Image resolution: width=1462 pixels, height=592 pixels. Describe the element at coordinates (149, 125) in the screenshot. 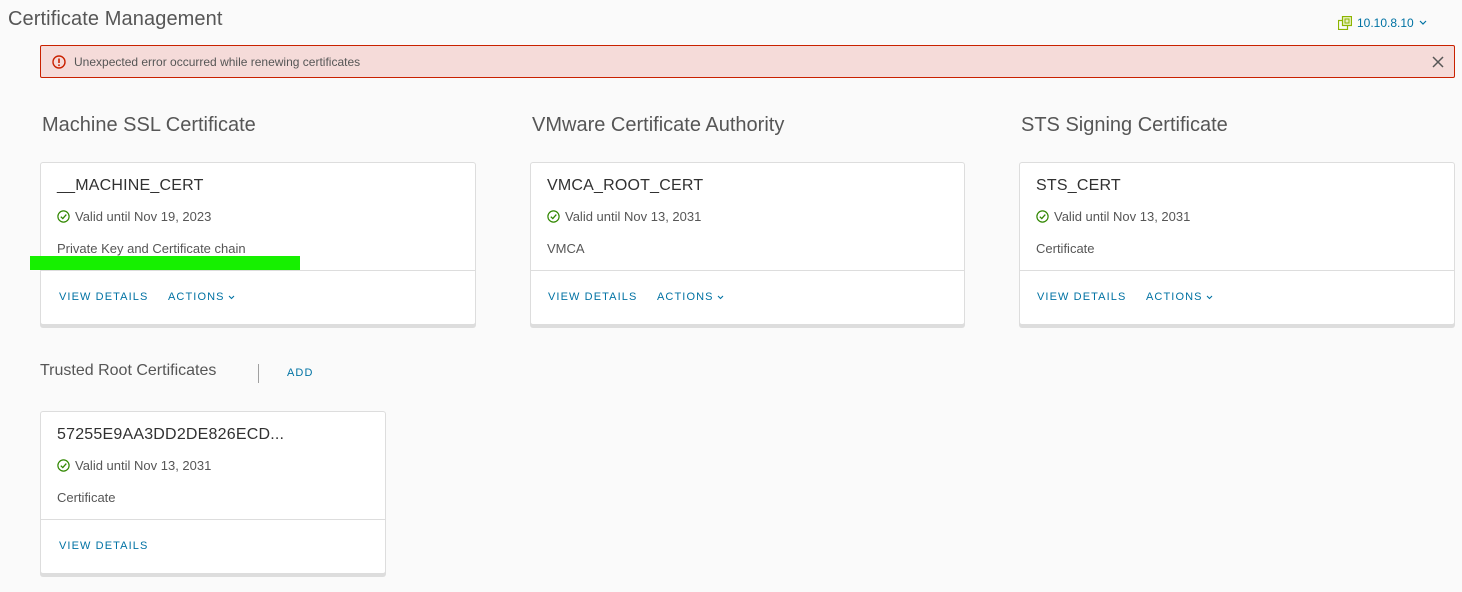

I see `machine-ssl-section-title: Machine SSL Certificate` at that location.